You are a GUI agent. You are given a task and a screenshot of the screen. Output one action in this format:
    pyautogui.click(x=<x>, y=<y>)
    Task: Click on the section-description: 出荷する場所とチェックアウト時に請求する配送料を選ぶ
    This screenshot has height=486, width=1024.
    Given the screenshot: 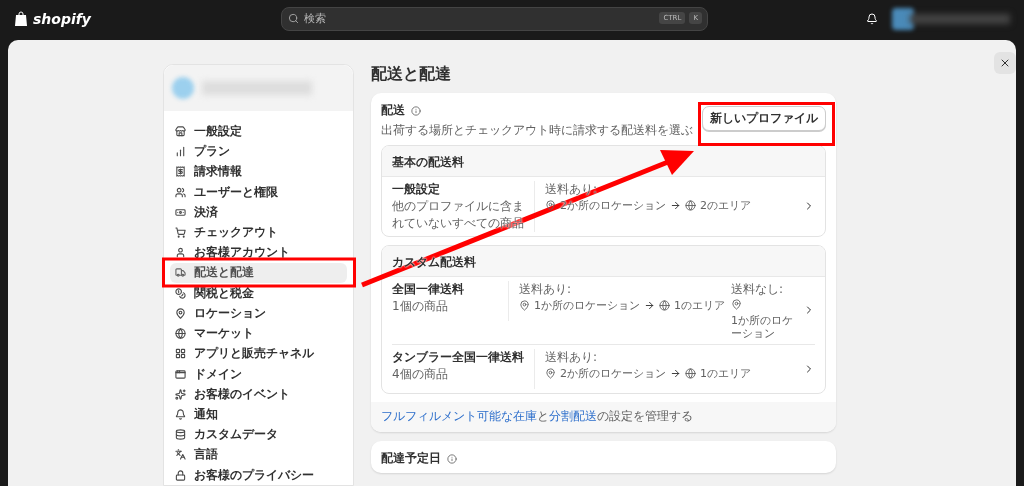 What is the action you would take?
    pyautogui.click(x=537, y=130)
    